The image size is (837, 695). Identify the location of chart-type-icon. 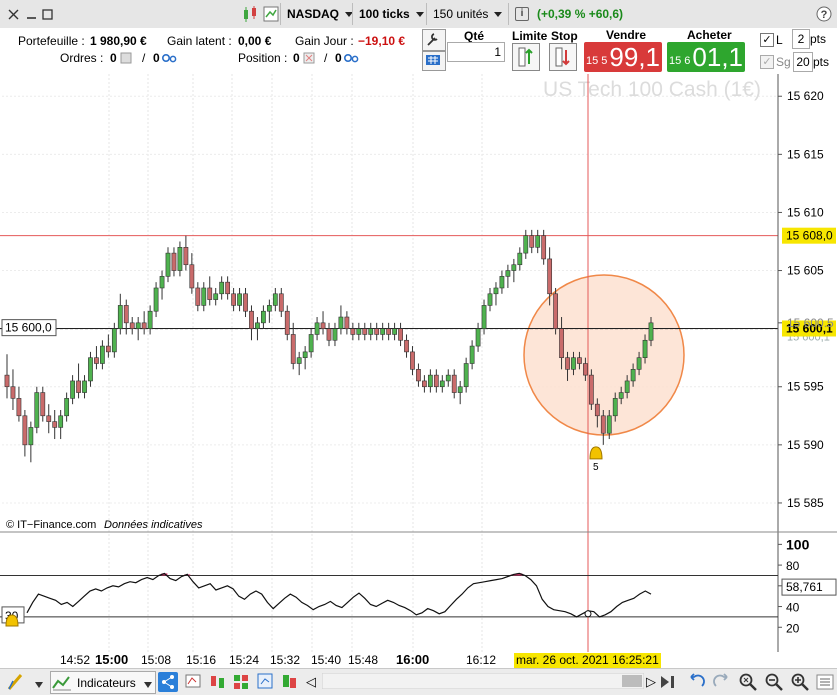
(271, 14).